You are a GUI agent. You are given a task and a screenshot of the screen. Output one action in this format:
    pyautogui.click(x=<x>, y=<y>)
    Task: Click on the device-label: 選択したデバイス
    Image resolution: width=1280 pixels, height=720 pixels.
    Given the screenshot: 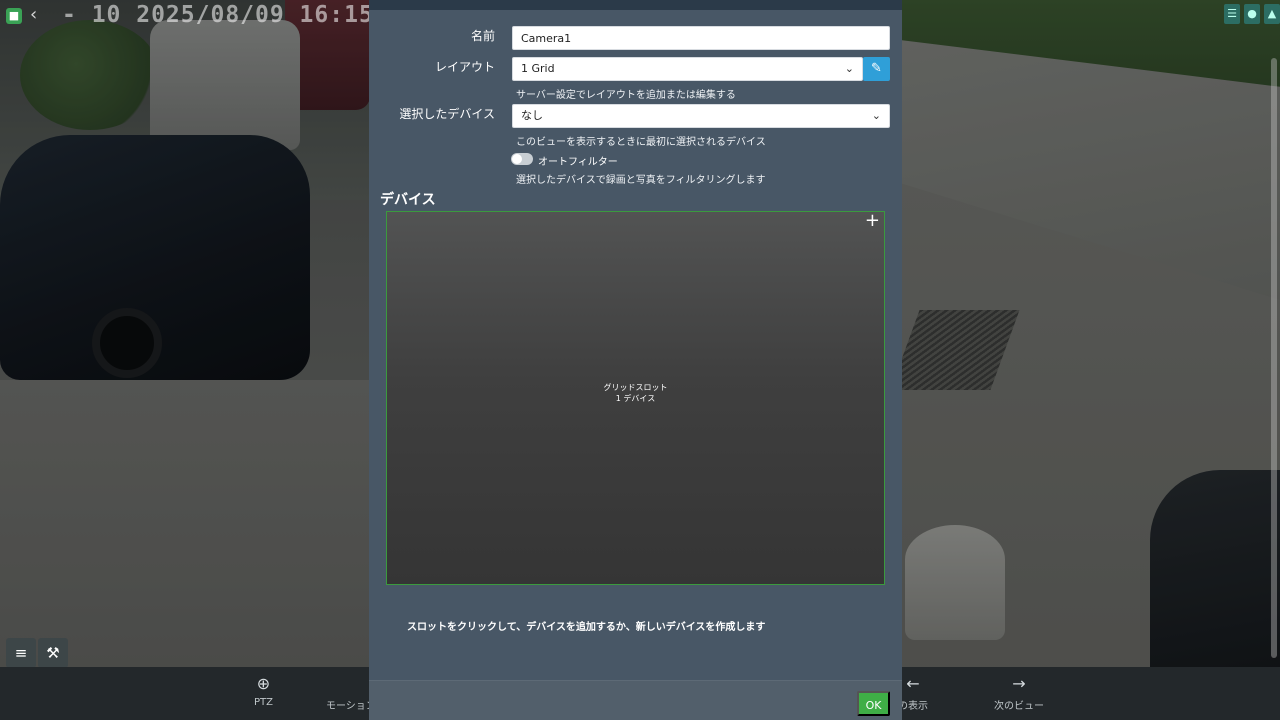 What is the action you would take?
    pyautogui.click(x=447, y=114)
    